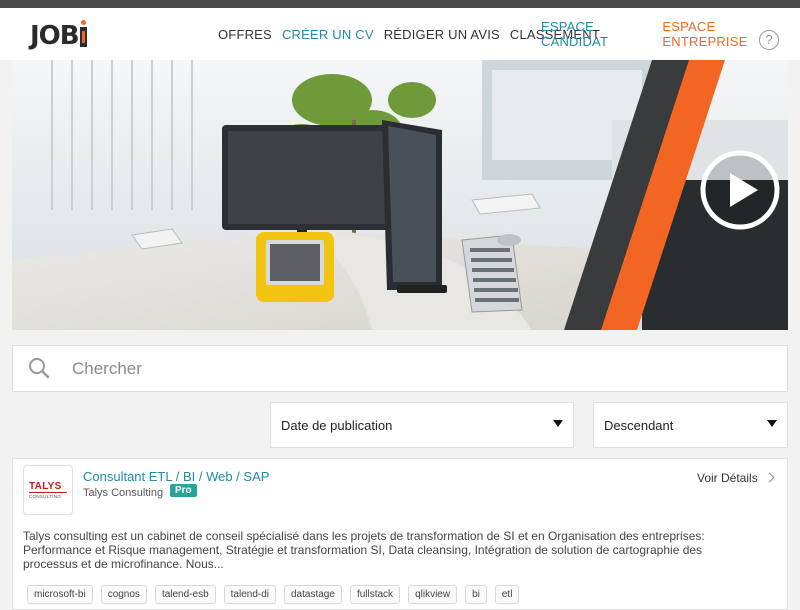  Describe the element at coordinates (123, 493) in the screenshot. I see `company-name: Talys Consulting` at that location.